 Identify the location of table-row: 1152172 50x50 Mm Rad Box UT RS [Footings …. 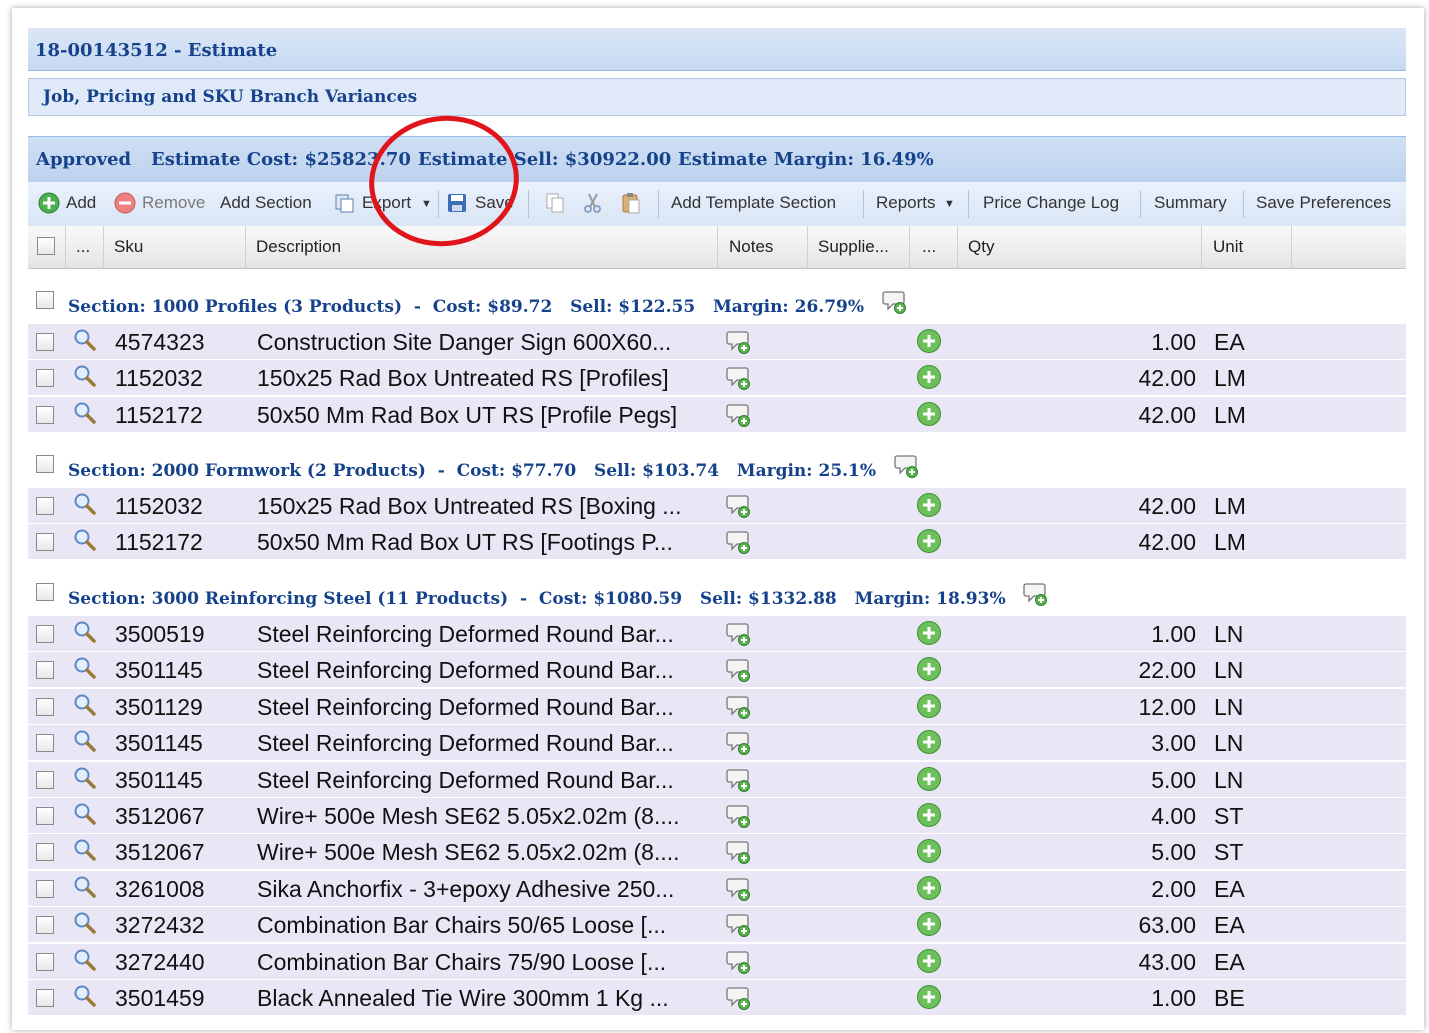
(717, 542).